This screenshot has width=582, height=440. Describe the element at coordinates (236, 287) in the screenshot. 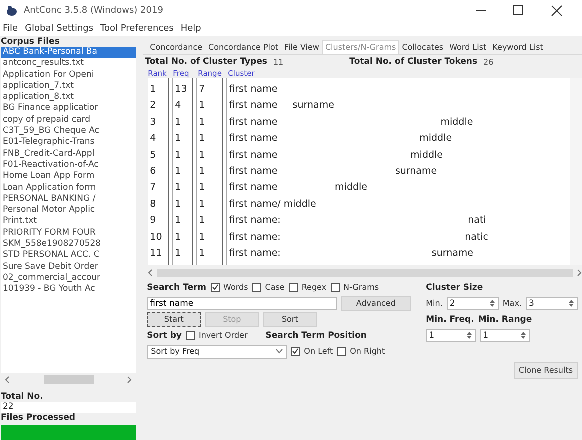

I see `checkbox-label: Words` at that location.